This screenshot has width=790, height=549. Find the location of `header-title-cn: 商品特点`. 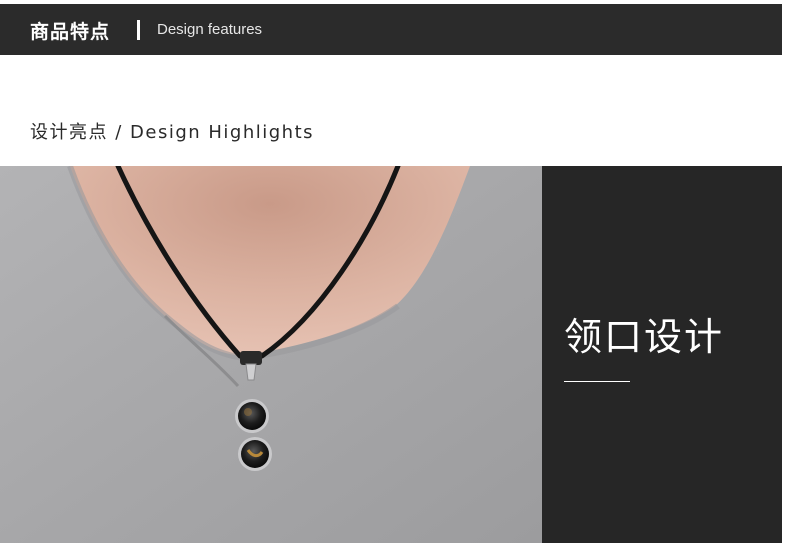

header-title-cn: 商品特点 is located at coordinates (70, 32).